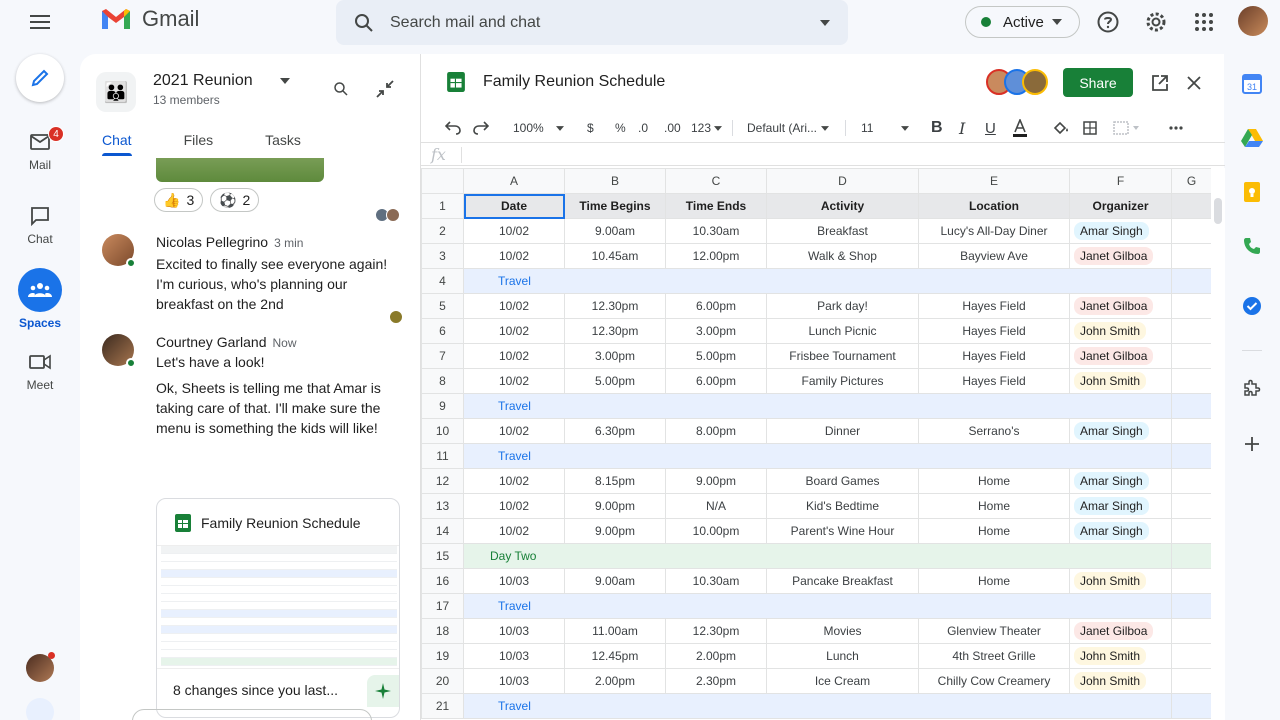 The height and width of the screenshot is (720, 1280). I want to click on person-chip: Amar Singh, so click(1111, 531).